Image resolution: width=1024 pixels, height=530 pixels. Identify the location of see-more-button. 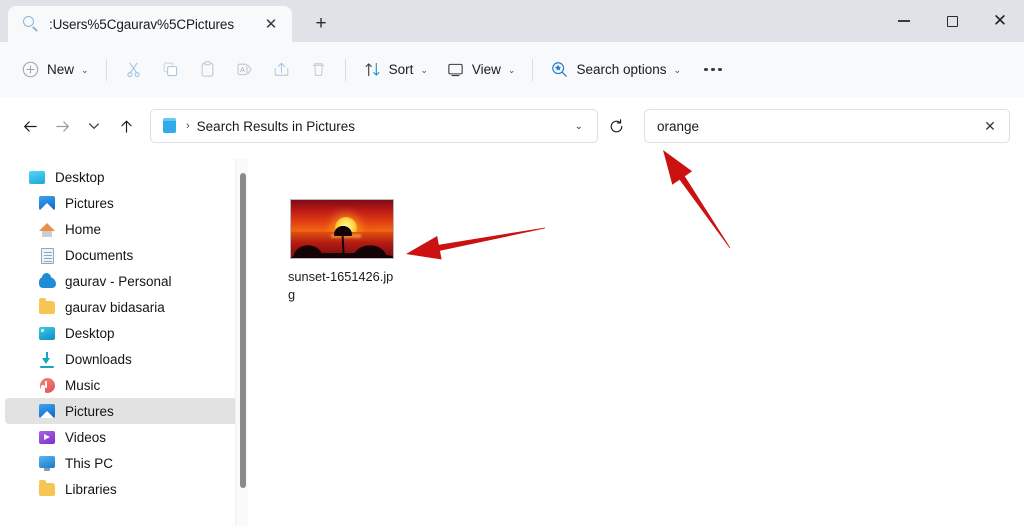
(713, 70).